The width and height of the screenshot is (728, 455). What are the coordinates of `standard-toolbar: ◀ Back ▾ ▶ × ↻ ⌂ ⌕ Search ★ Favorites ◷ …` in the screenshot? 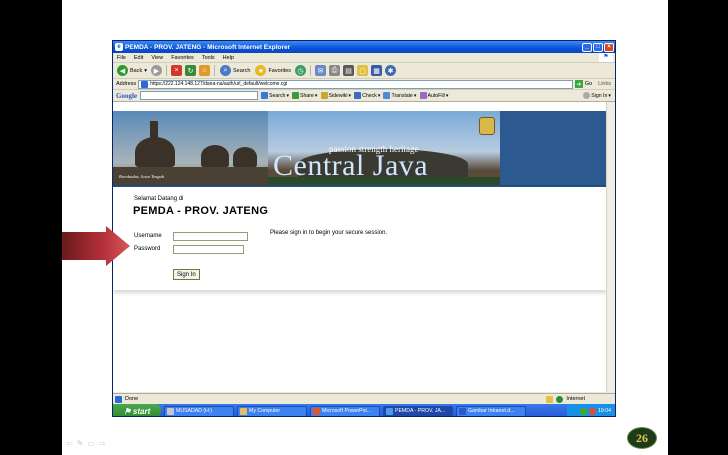 It's located at (364, 71).